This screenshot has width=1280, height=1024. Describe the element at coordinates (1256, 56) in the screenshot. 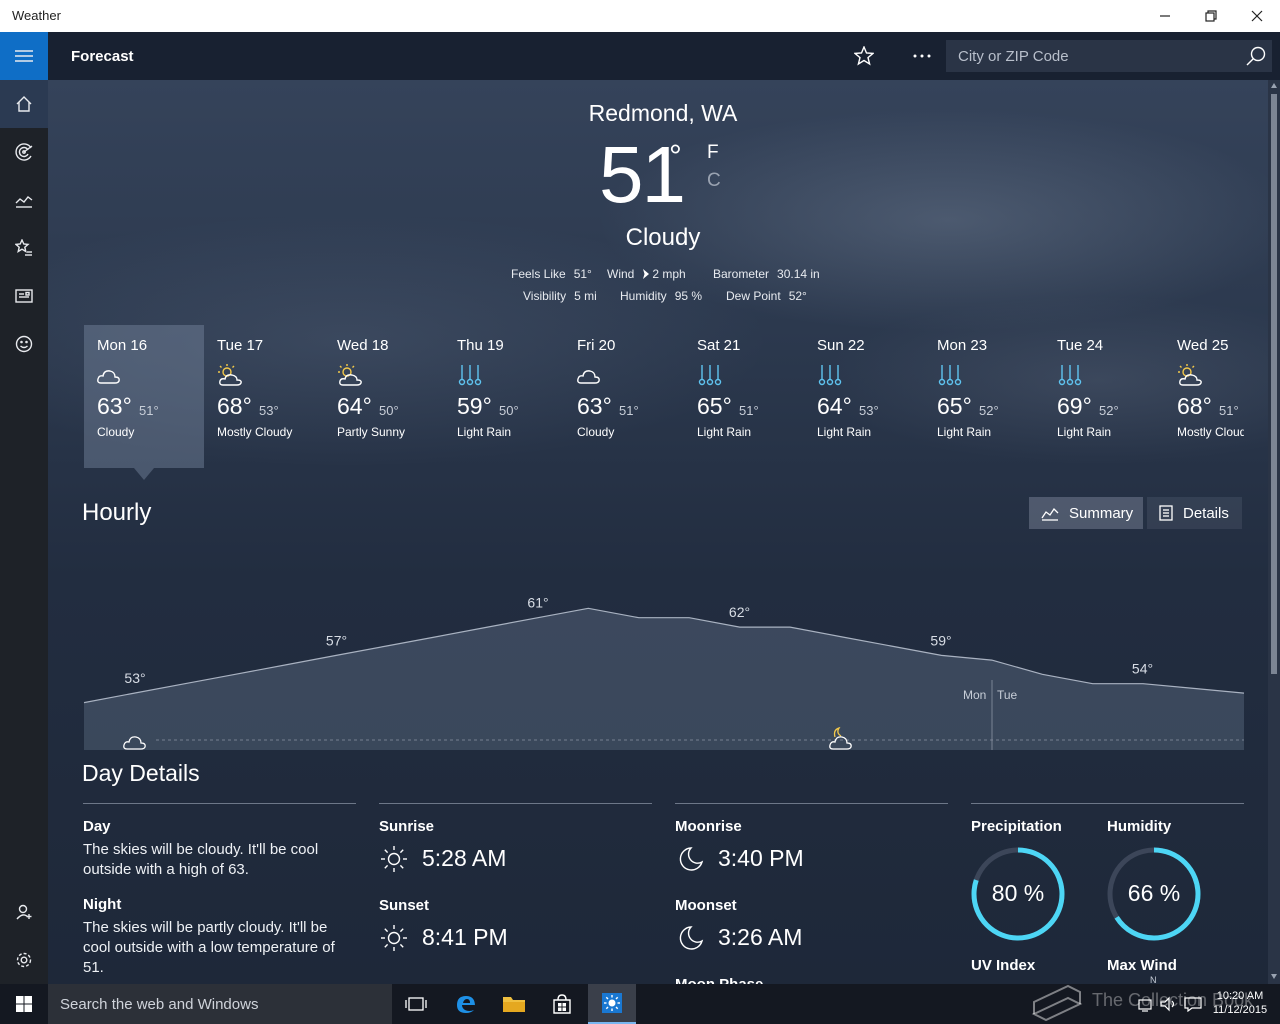

I see `search-button` at that location.